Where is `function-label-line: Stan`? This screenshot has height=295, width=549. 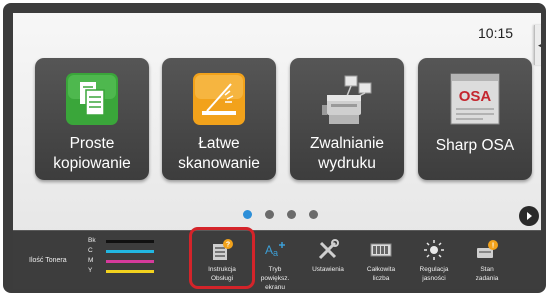
function-label-line: Stan is located at coordinates (487, 269).